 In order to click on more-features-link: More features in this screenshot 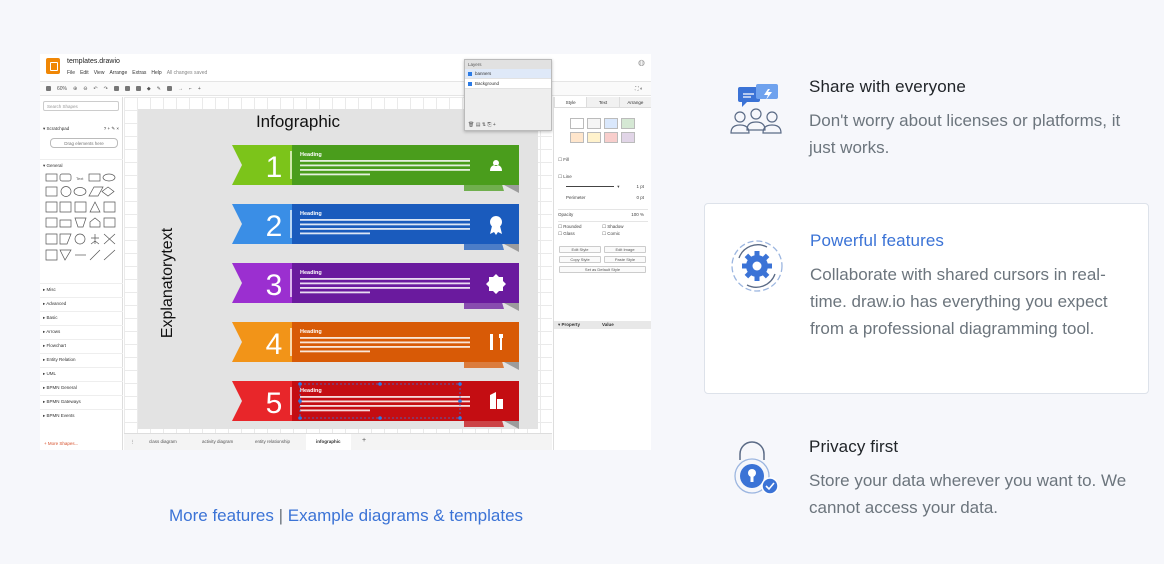, I will do `click(221, 515)`.